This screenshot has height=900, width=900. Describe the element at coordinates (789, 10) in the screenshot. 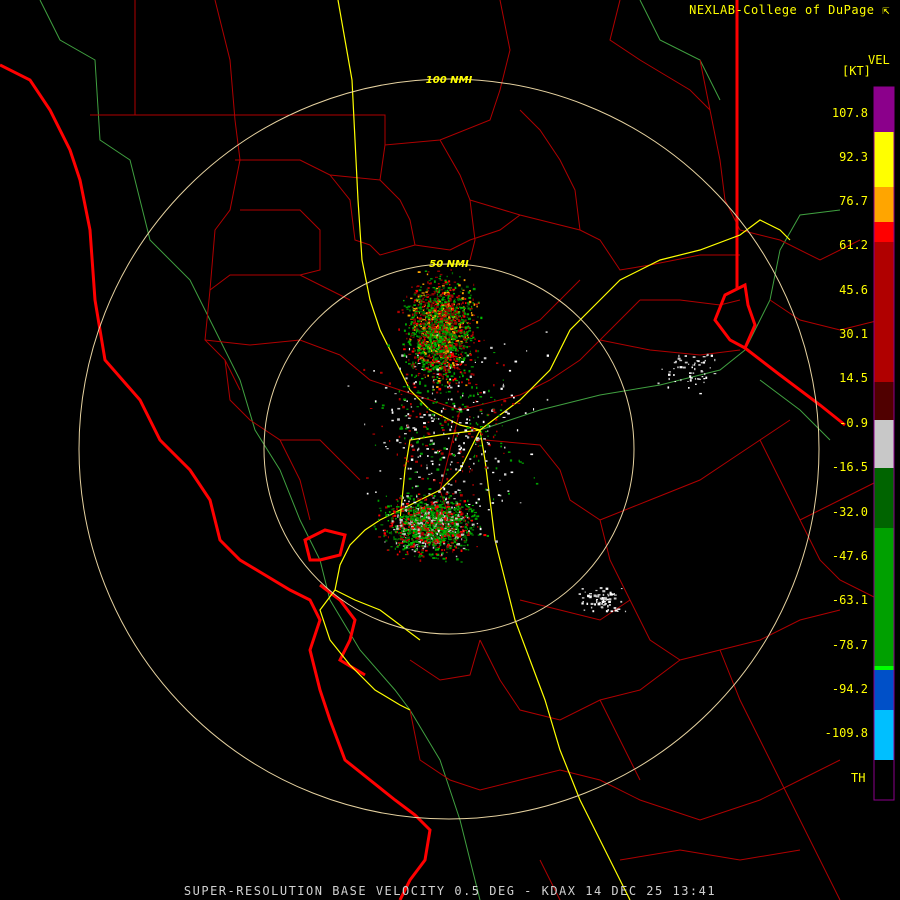

I see `nexlab-credit: NEXLAB-College of DuPage ⇱` at that location.